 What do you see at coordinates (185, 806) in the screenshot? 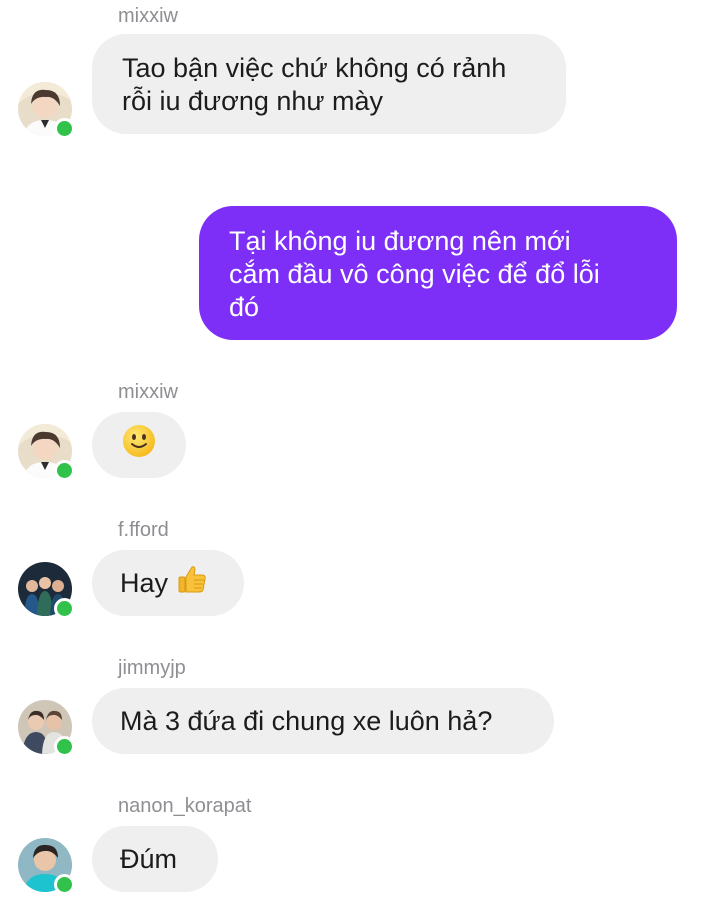
I see `sender-name: nanon_korapat` at bounding box center [185, 806].